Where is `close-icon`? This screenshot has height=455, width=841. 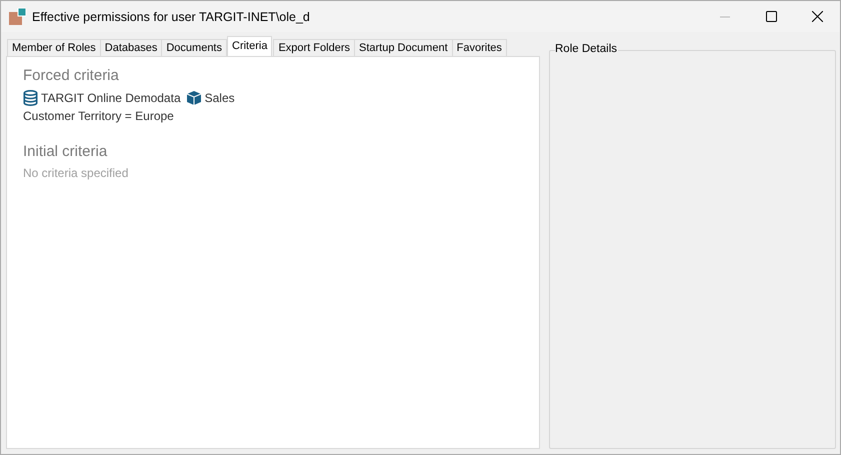 close-icon is located at coordinates (817, 16).